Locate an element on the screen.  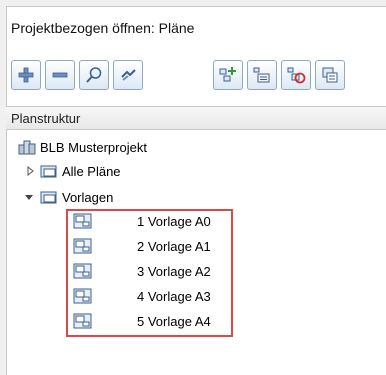
search-button is located at coordinates (94, 75).